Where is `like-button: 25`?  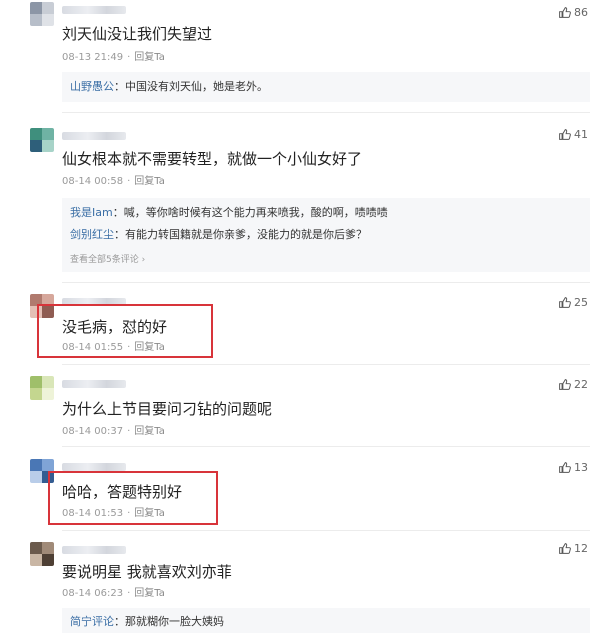
like-button: 25 is located at coordinates (573, 302).